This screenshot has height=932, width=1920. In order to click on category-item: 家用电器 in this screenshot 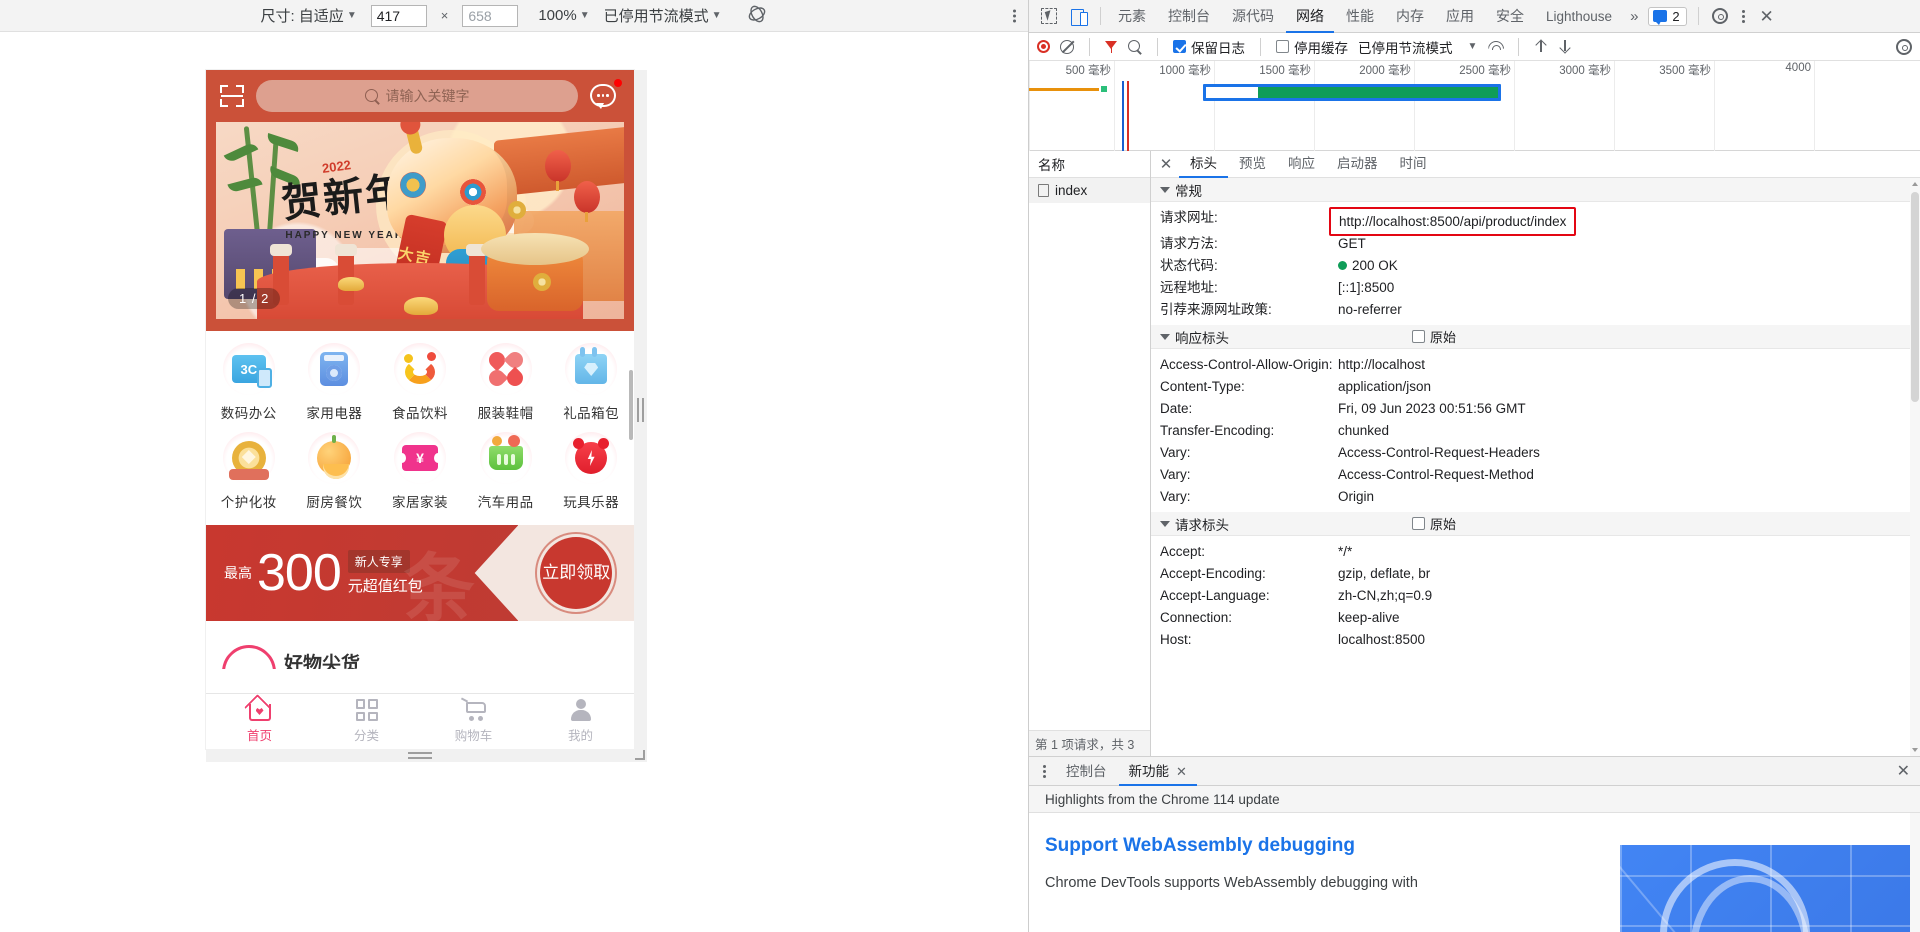, I will do `click(335, 382)`.